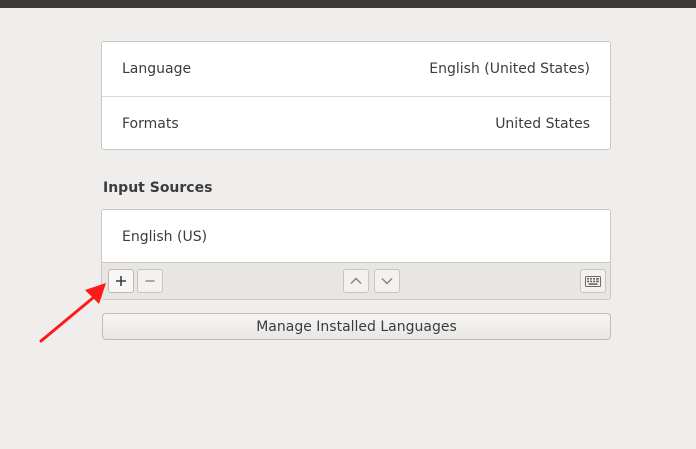  Describe the element at coordinates (356, 237) in the screenshot. I see `input-source-item: English (US)` at that location.